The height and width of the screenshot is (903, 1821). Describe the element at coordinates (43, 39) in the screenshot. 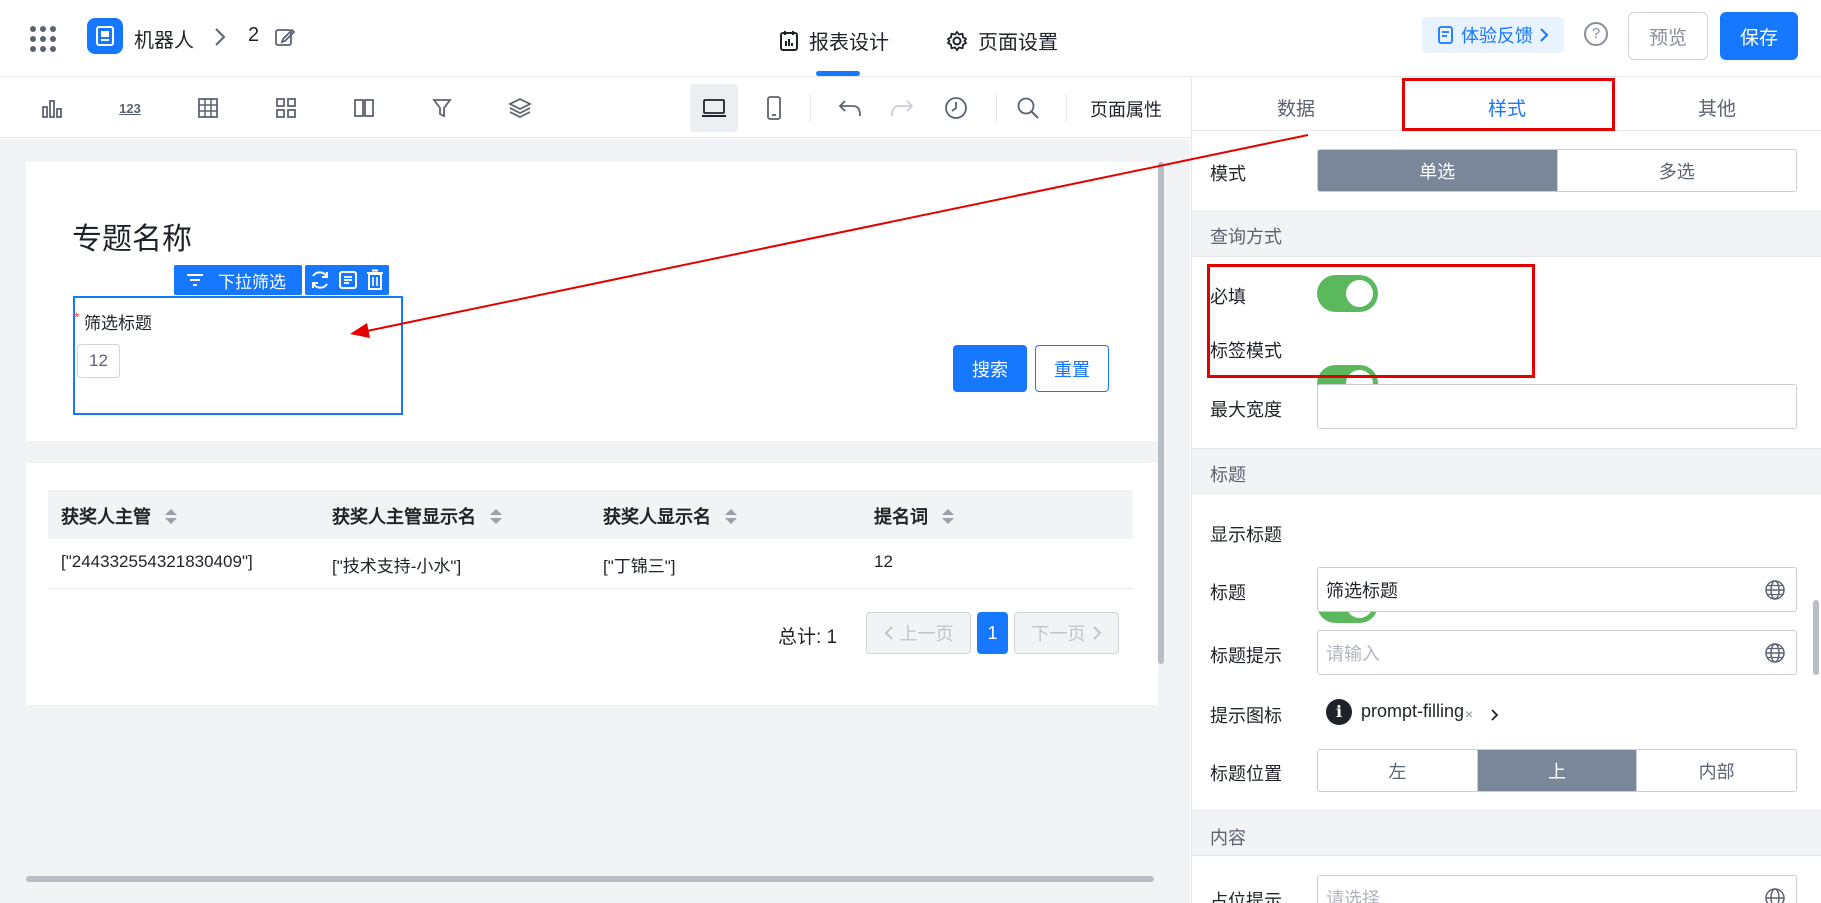

I see `apps-grid-icon` at that location.